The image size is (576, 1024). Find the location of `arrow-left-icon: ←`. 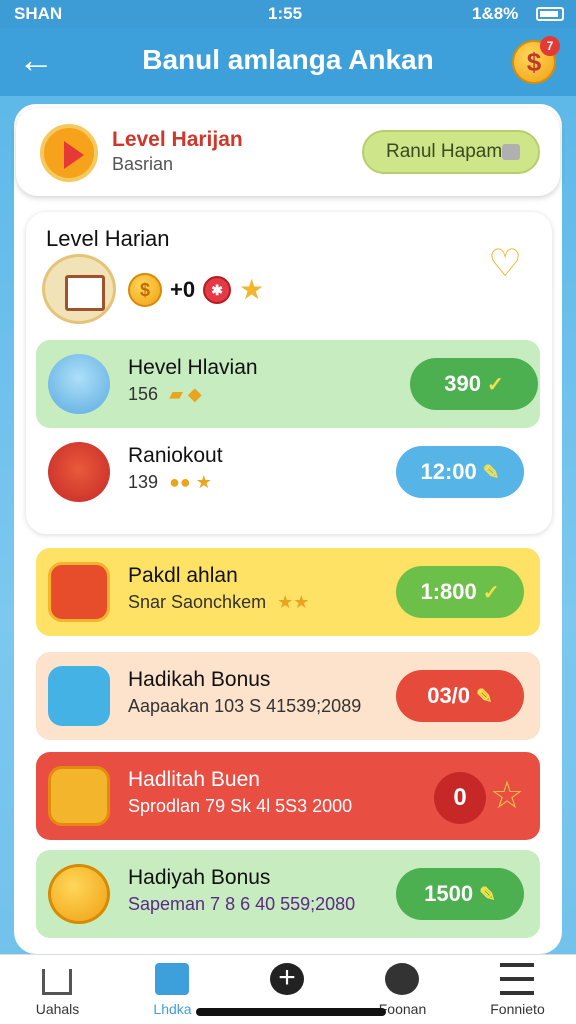

arrow-left-icon: ← is located at coordinates (36, 59).